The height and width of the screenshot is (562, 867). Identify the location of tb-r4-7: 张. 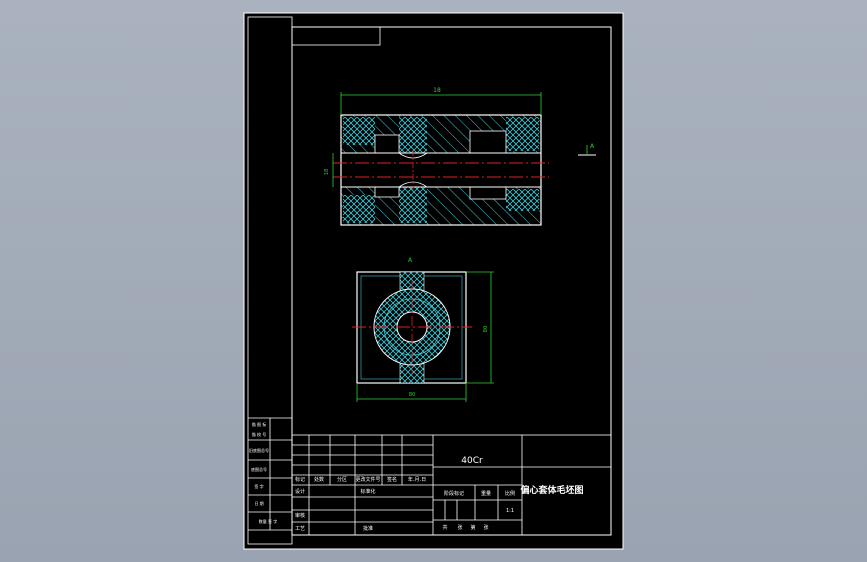
(485, 527).